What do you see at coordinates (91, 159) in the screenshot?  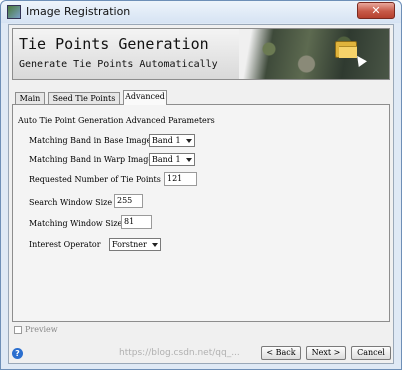 I see `matching-band-warp-label: Matching Band in Warp Image` at bounding box center [91, 159].